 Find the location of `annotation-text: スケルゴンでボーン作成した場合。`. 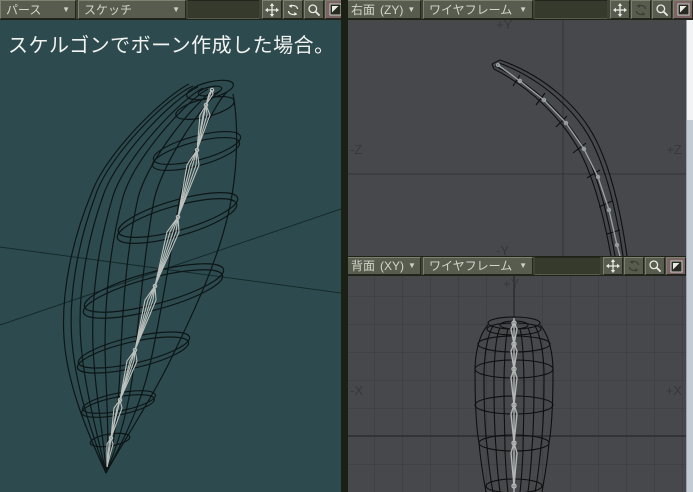

annotation-text: スケルゴンでボーン作成した場合。 is located at coordinates (171, 46).